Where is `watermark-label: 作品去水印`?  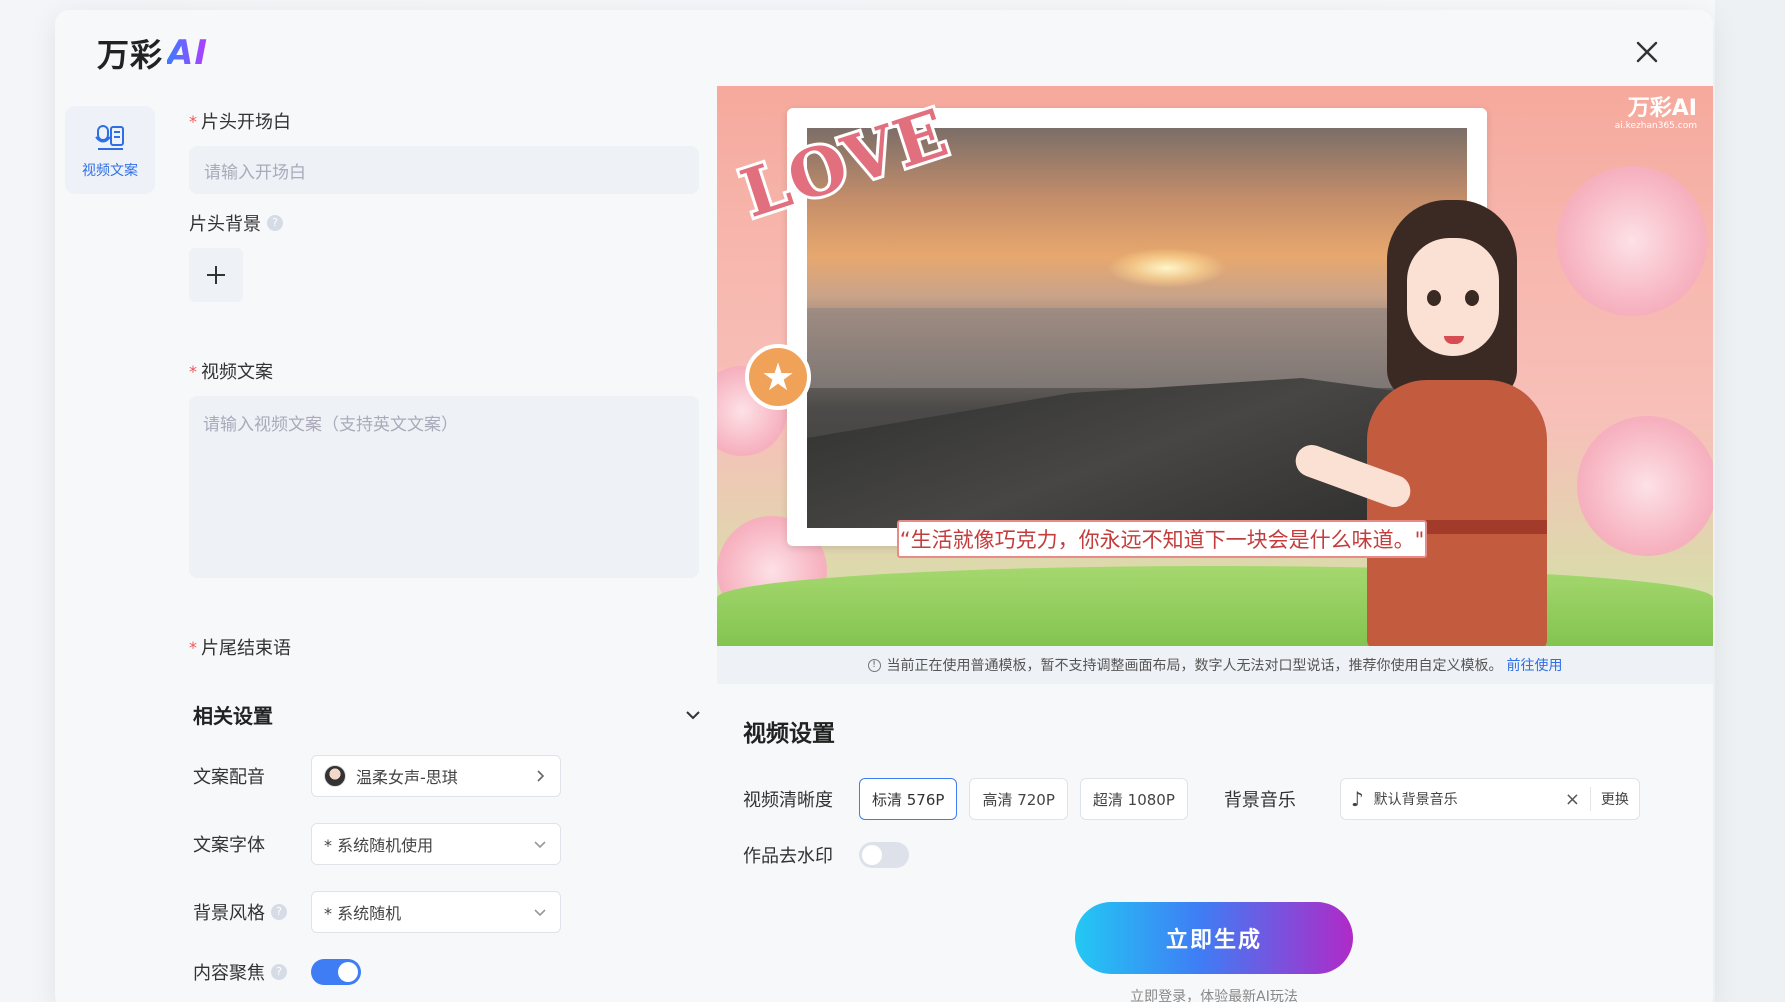 watermark-label: 作品去水印 is located at coordinates (788, 856).